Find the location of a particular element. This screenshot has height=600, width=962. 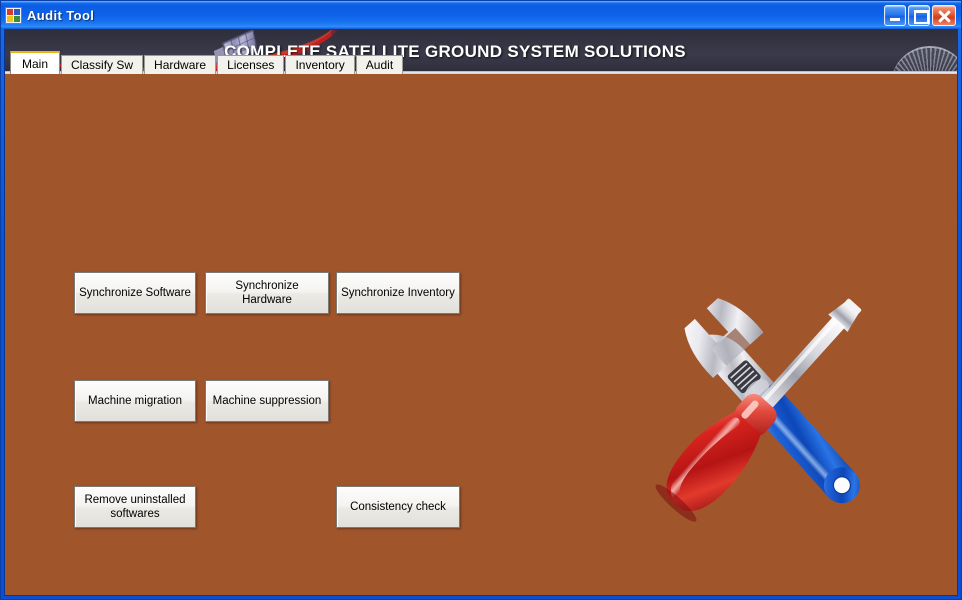

tab-classify-sw: Classify Sw is located at coordinates (102, 64).